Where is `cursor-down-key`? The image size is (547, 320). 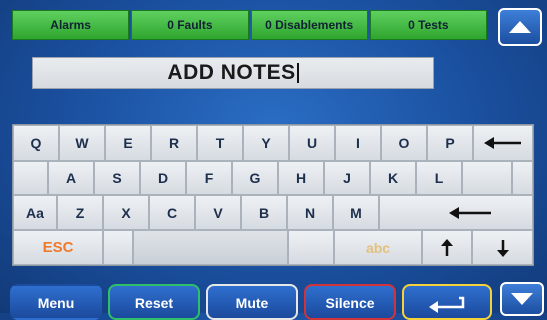
cursor-down-key is located at coordinates (502, 247).